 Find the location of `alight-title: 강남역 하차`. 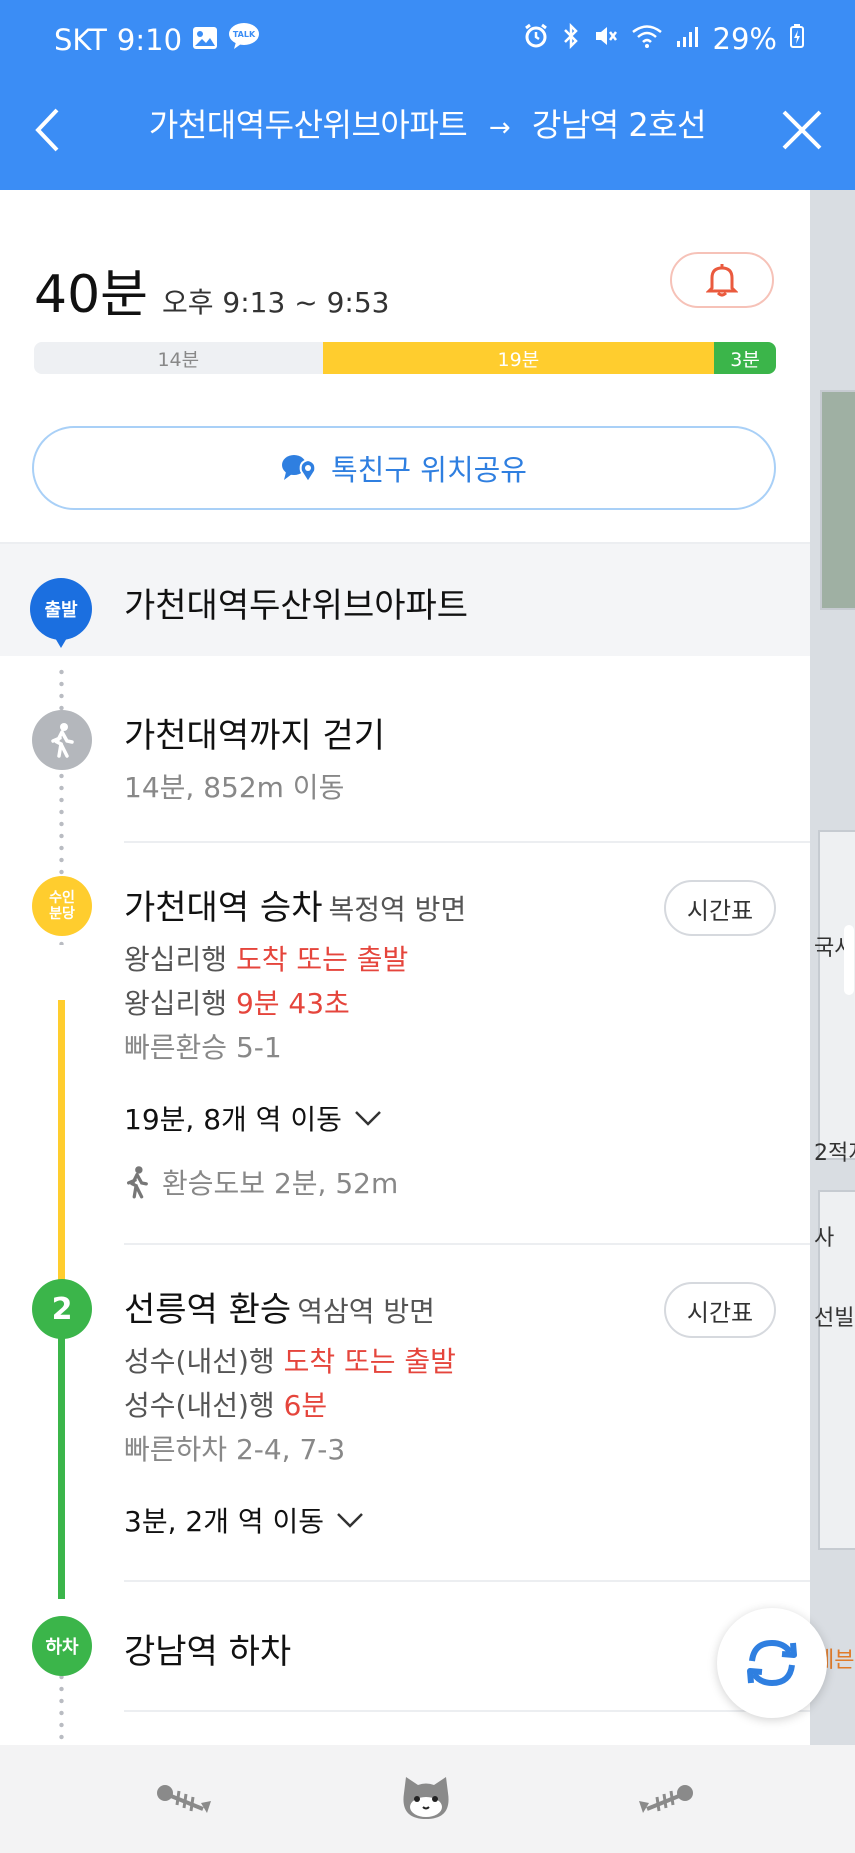

alight-title: 강남역 하차 is located at coordinates (208, 1652).